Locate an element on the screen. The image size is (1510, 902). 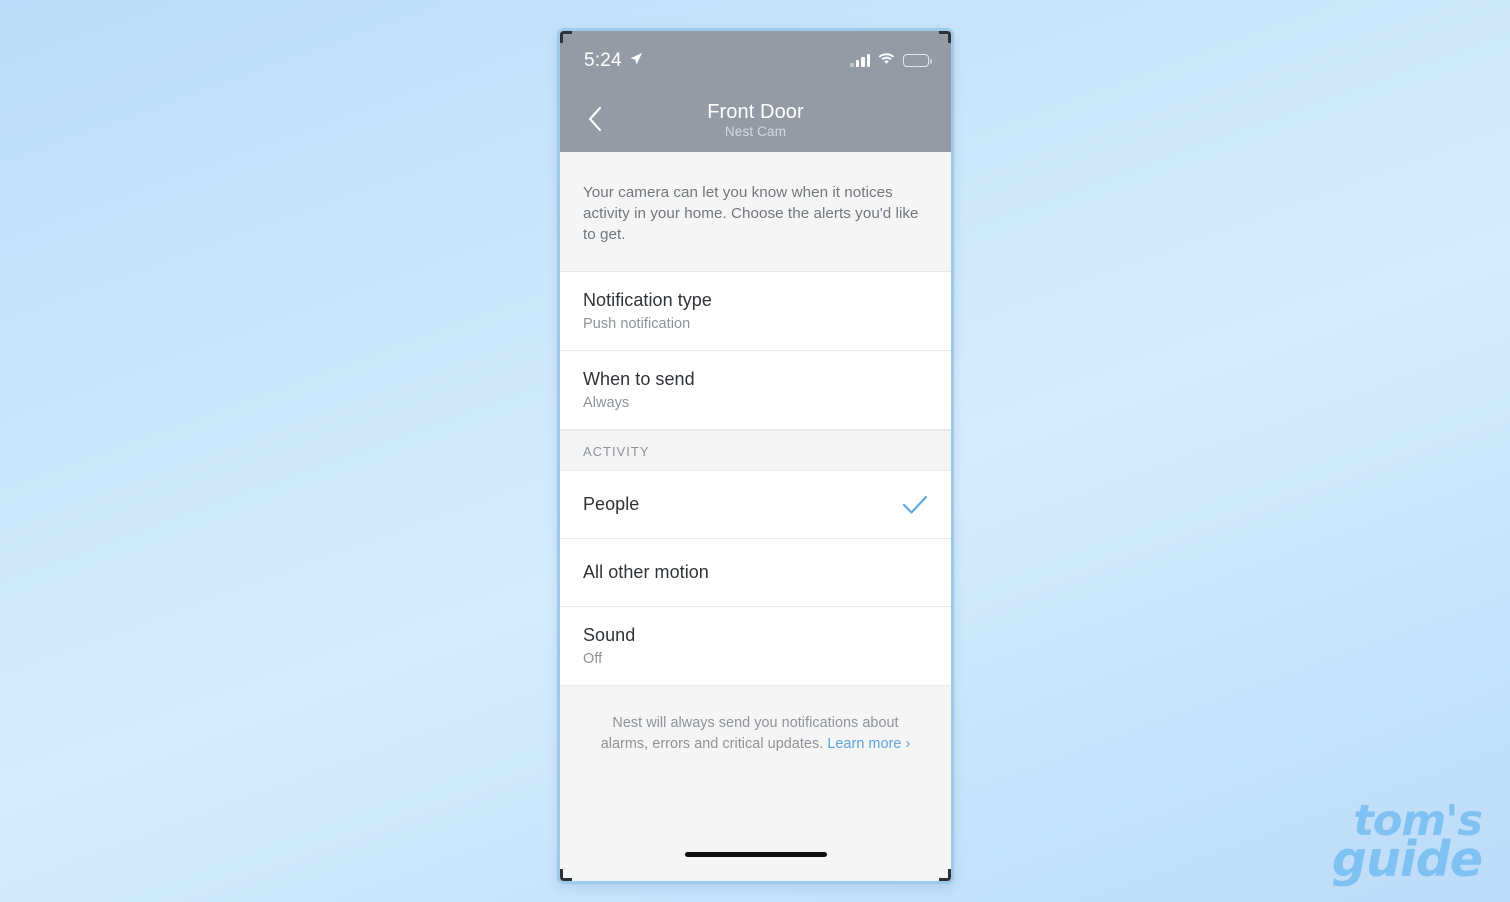
status-bar-right is located at coordinates (891, 61).